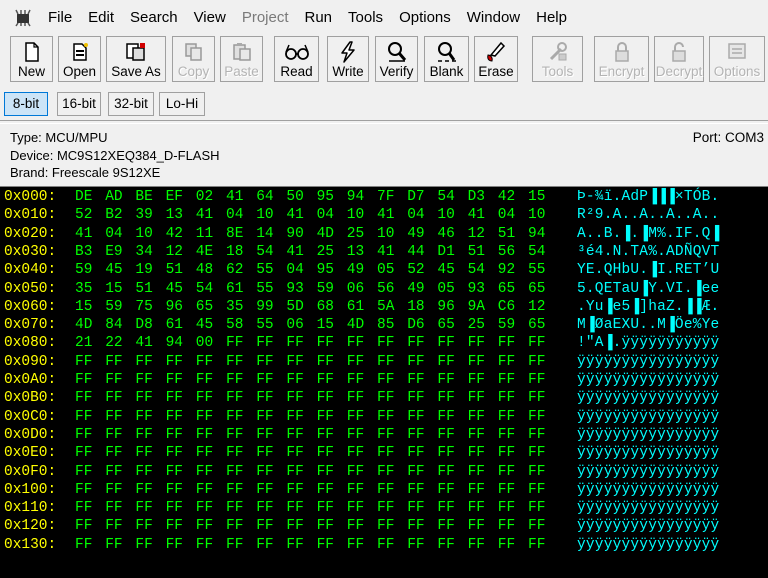 Image resolution: width=768 pixels, height=578 pixels. What do you see at coordinates (415, 197) in the screenshot?
I see `hex-byte: D7` at bounding box center [415, 197].